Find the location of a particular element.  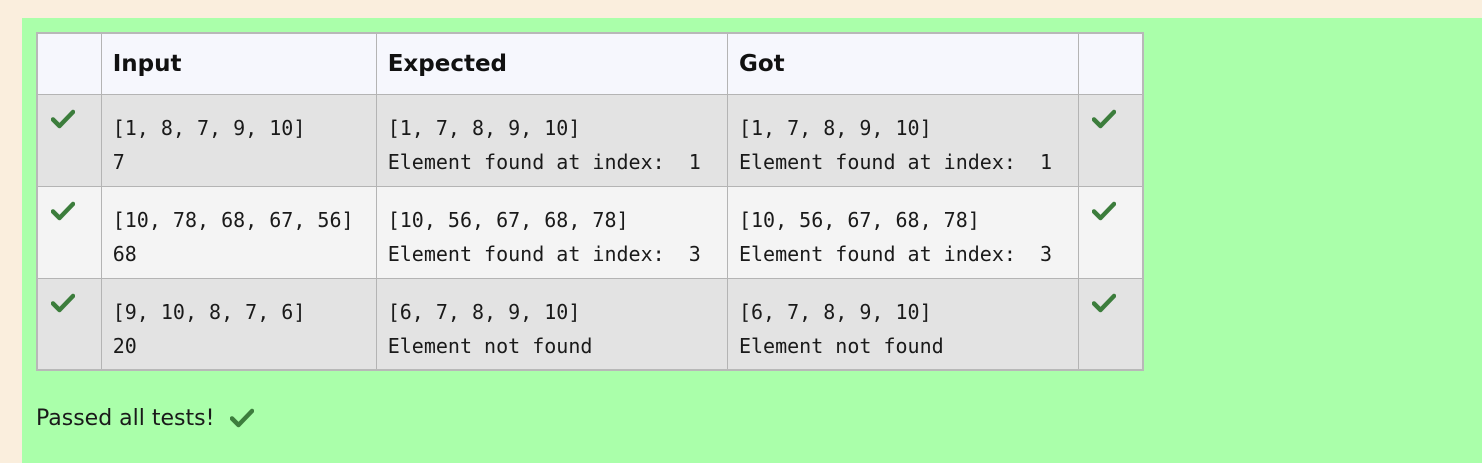

input-key: 7 is located at coordinates (118, 161).